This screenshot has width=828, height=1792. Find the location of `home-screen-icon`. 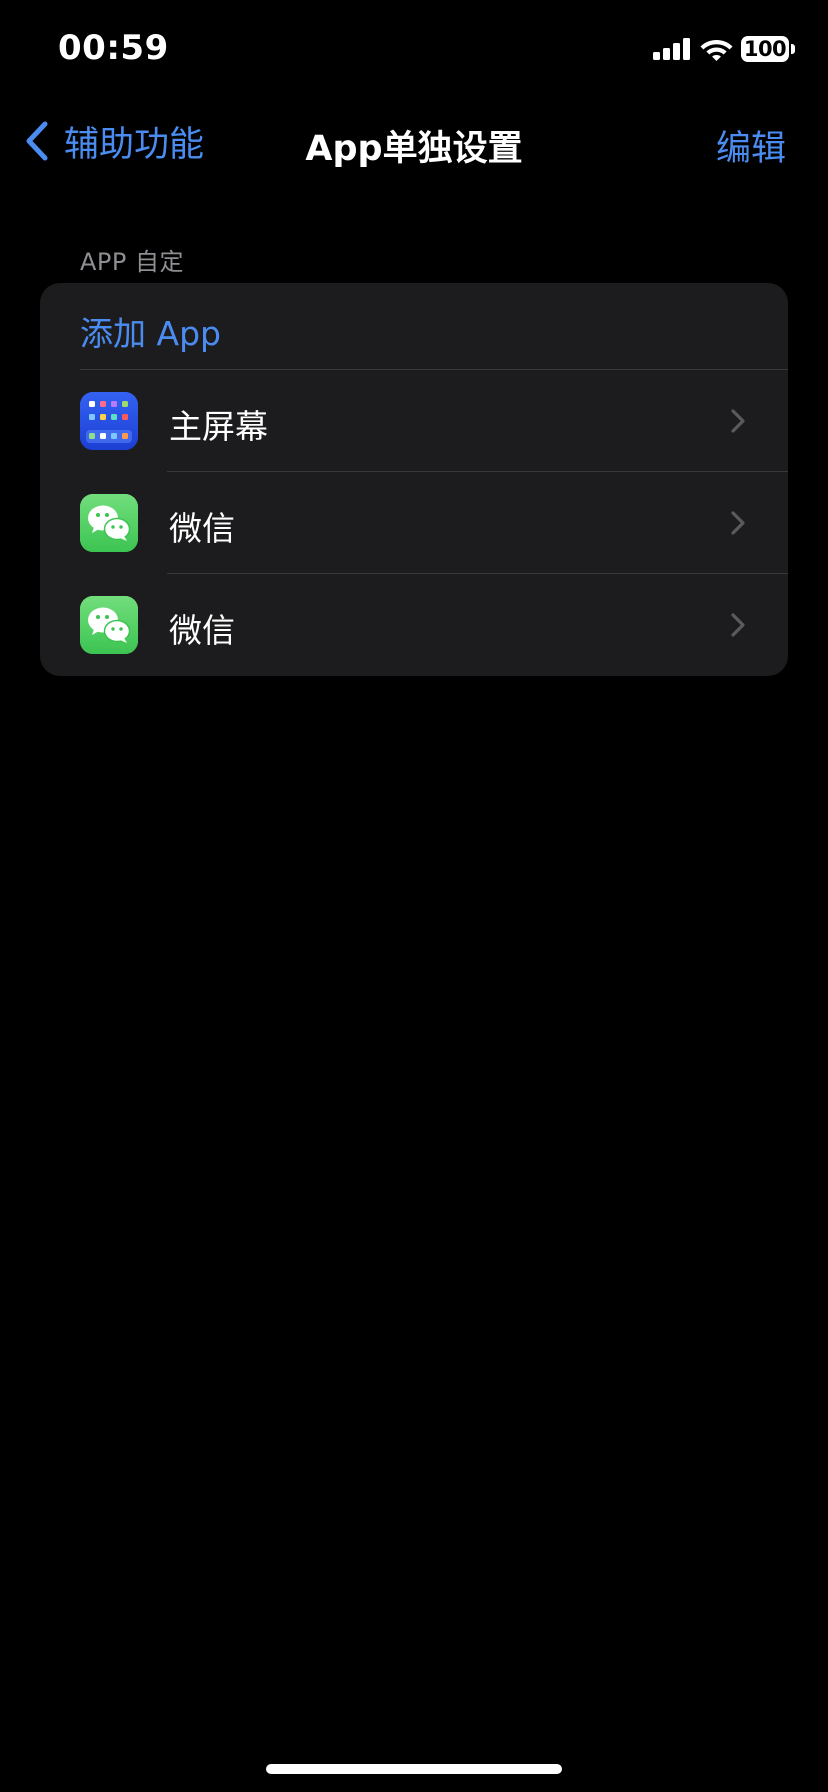

home-screen-icon is located at coordinates (109, 421).